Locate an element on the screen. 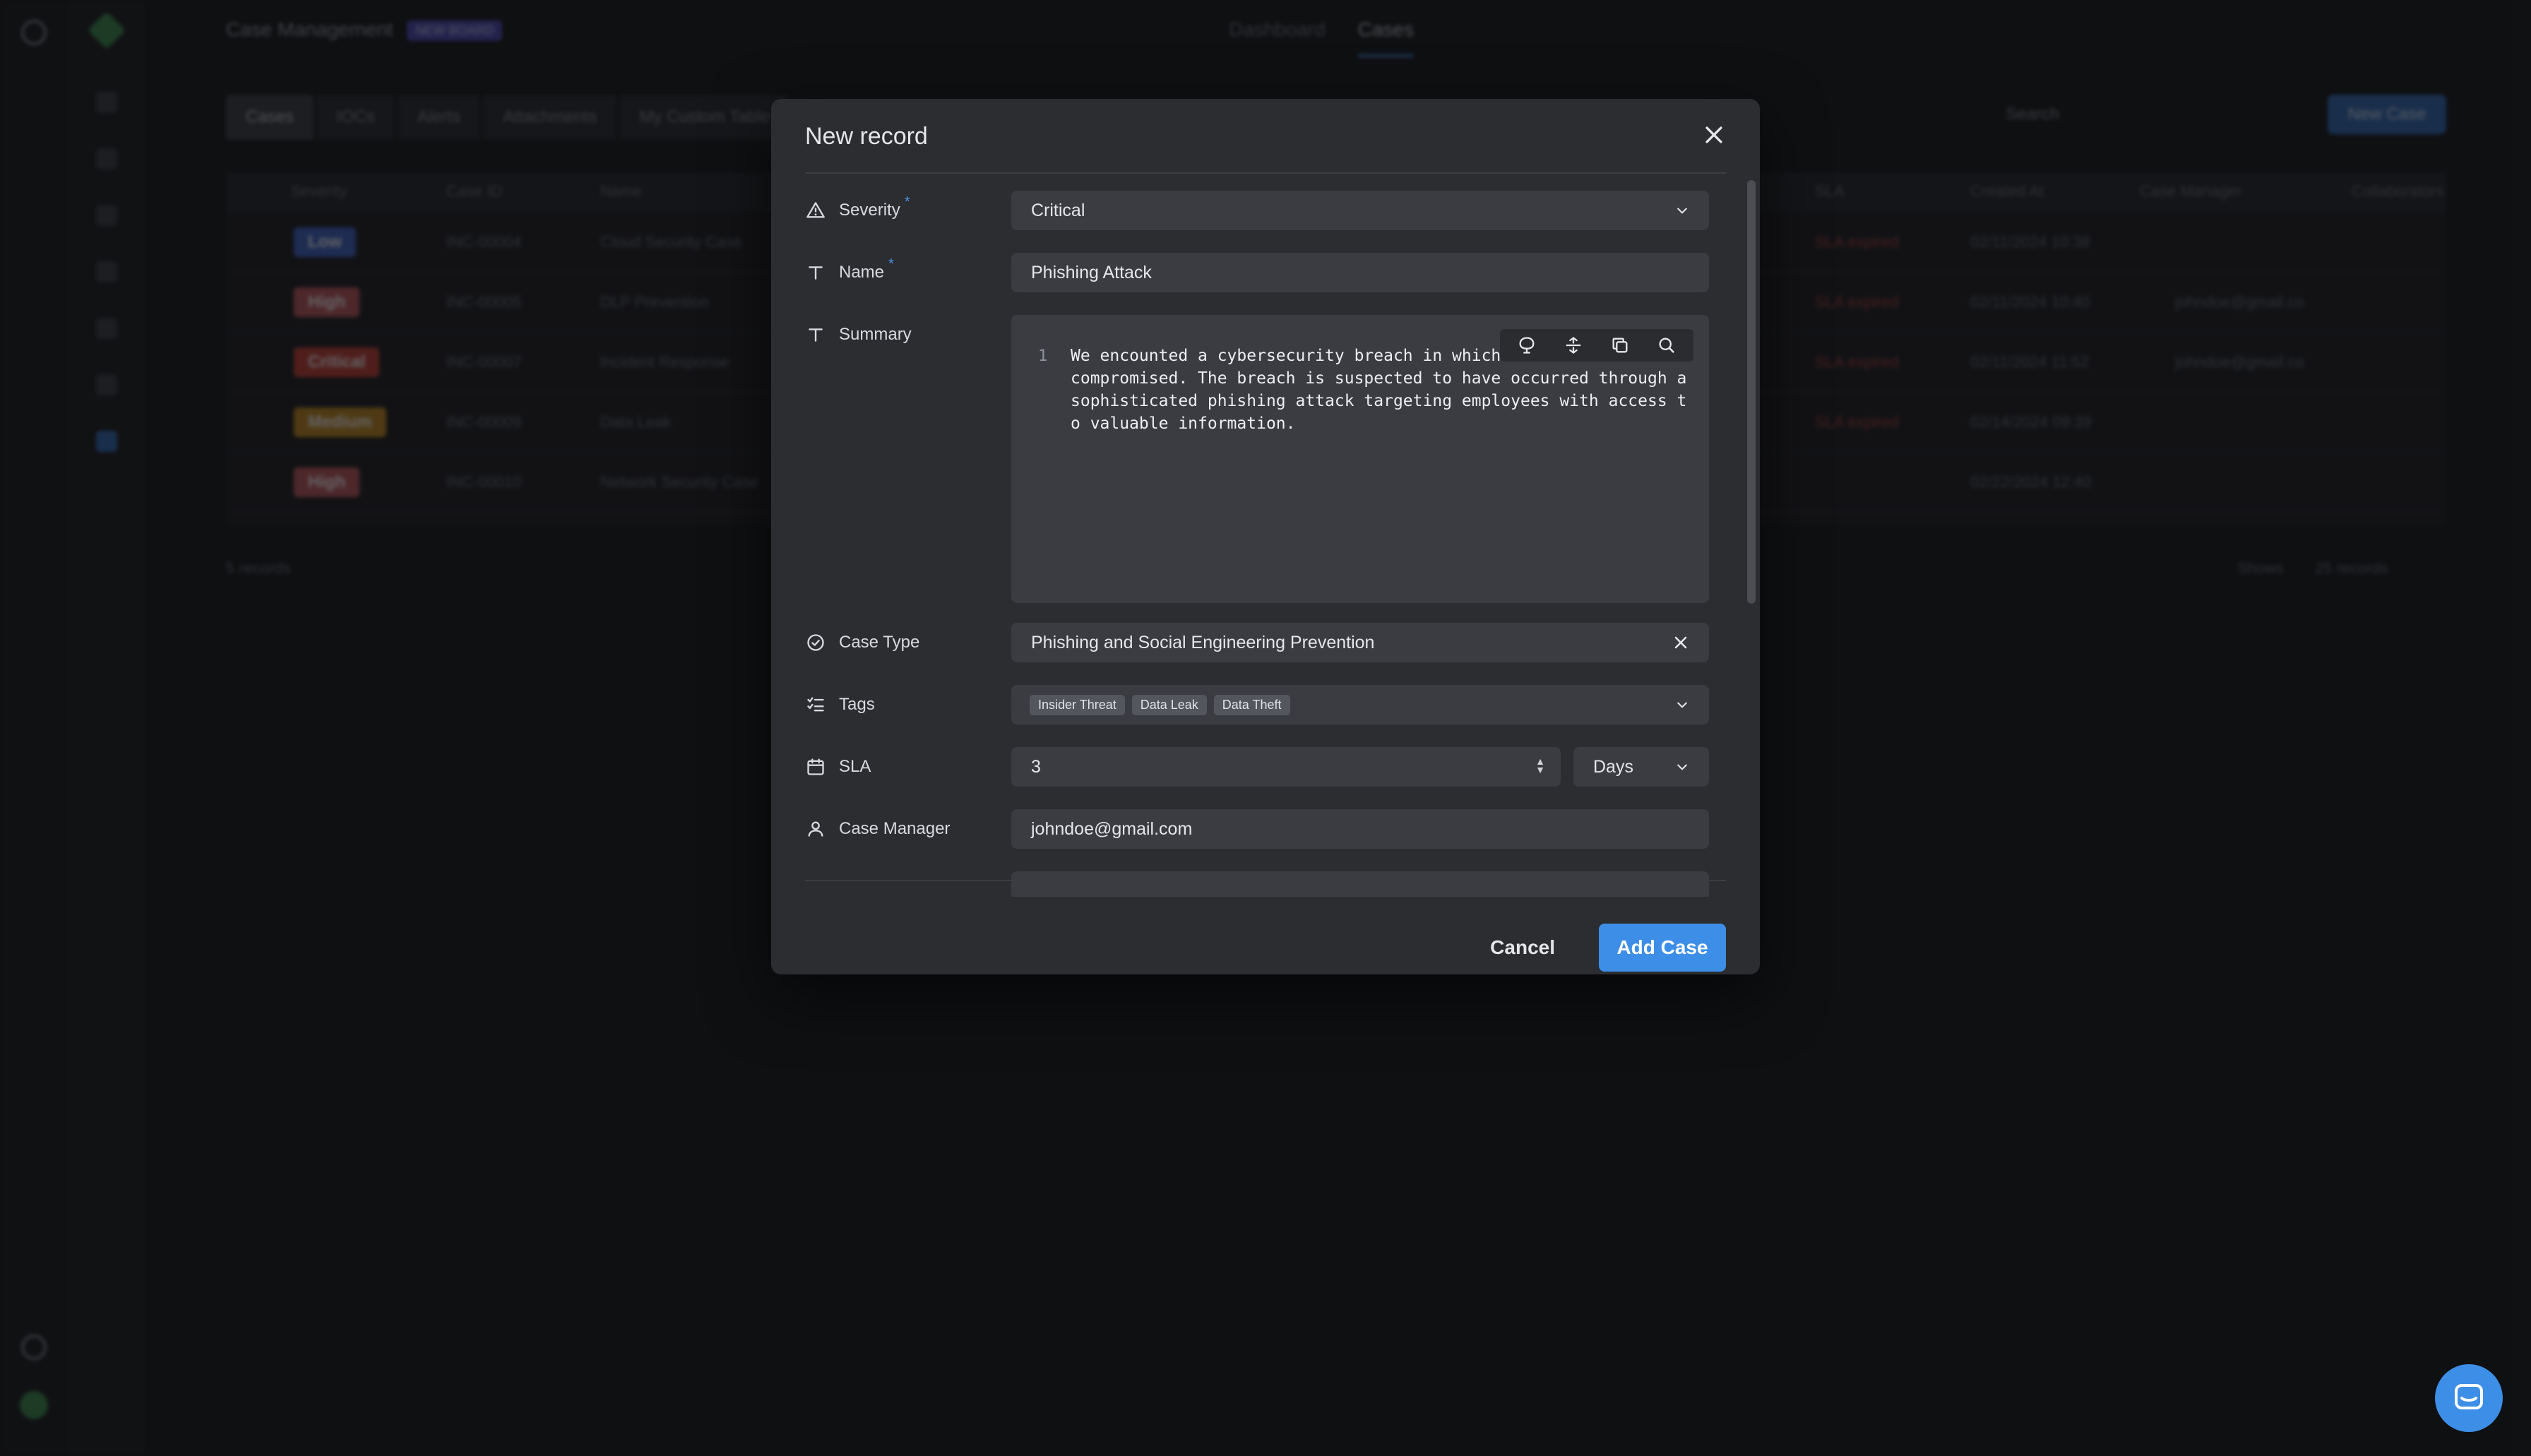 The height and width of the screenshot is (1456, 2531). tag-chip: Insider Threat is located at coordinates (1077, 704).